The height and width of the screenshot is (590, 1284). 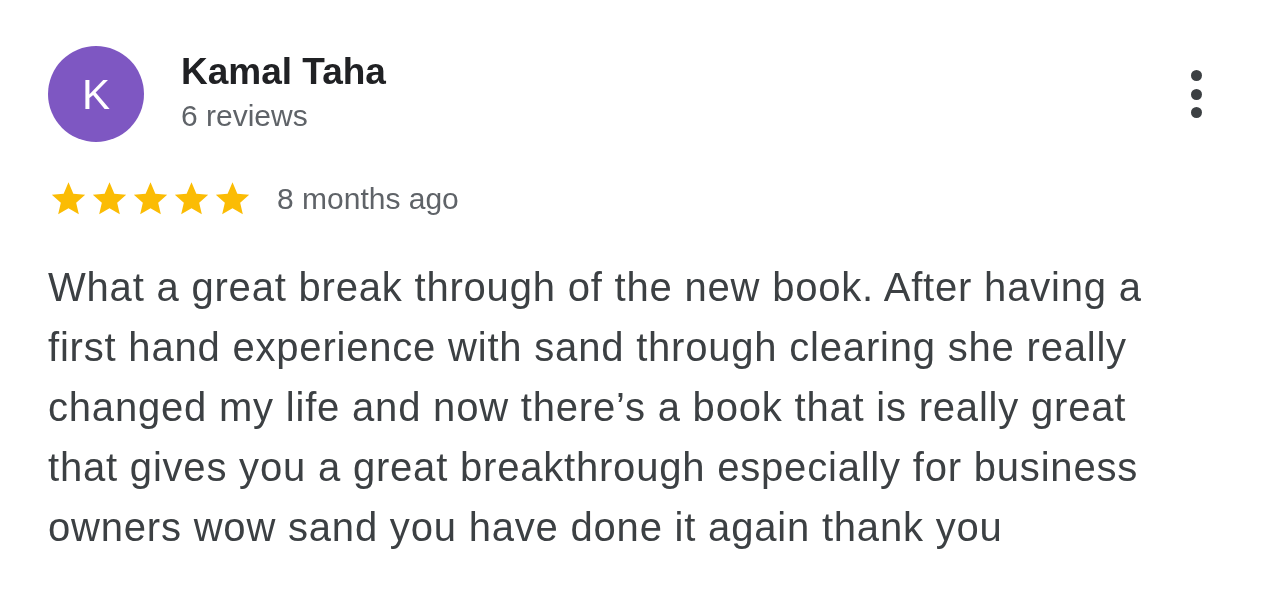 What do you see at coordinates (283, 72) in the screenshot?
I see `author-name: Kamal Taha` at bounding box center [283, 72].